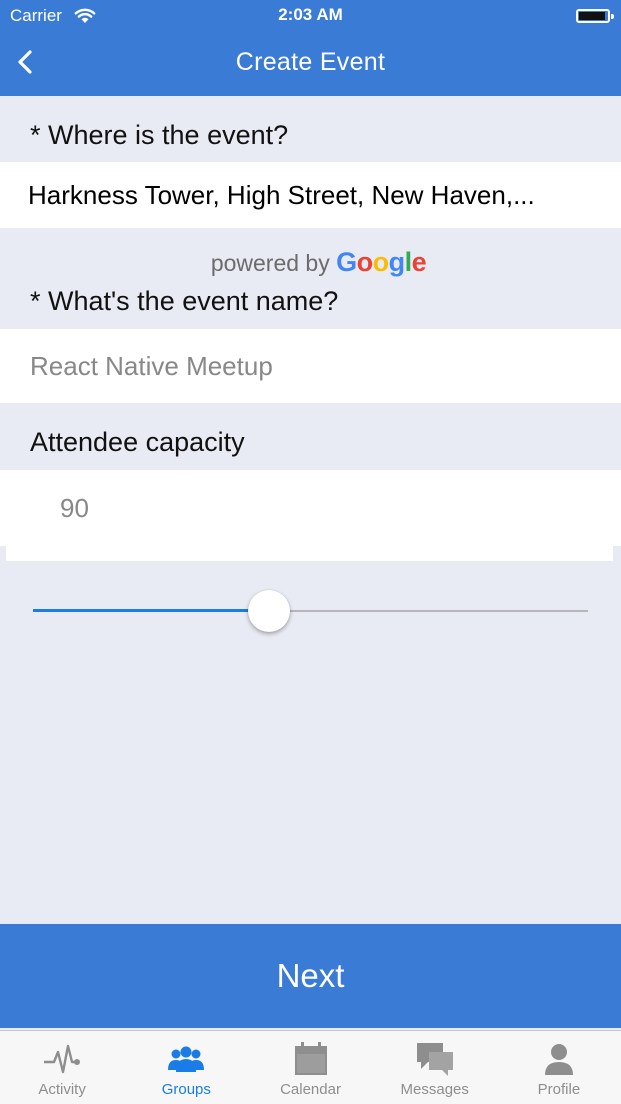  I want to click on slider-track-remaining, so click(428, 611).